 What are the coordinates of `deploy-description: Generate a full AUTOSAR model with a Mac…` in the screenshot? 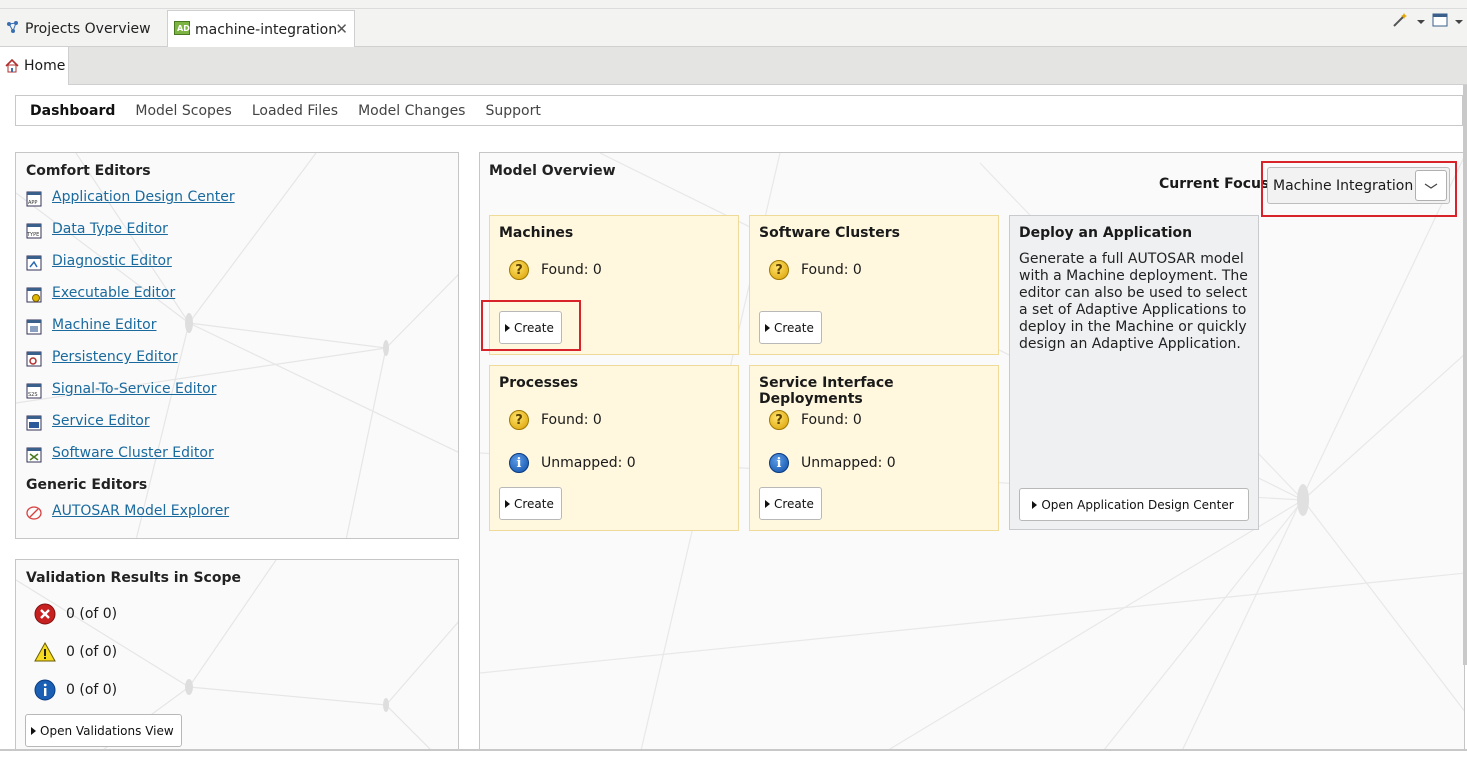 It's located at (1133, 301).